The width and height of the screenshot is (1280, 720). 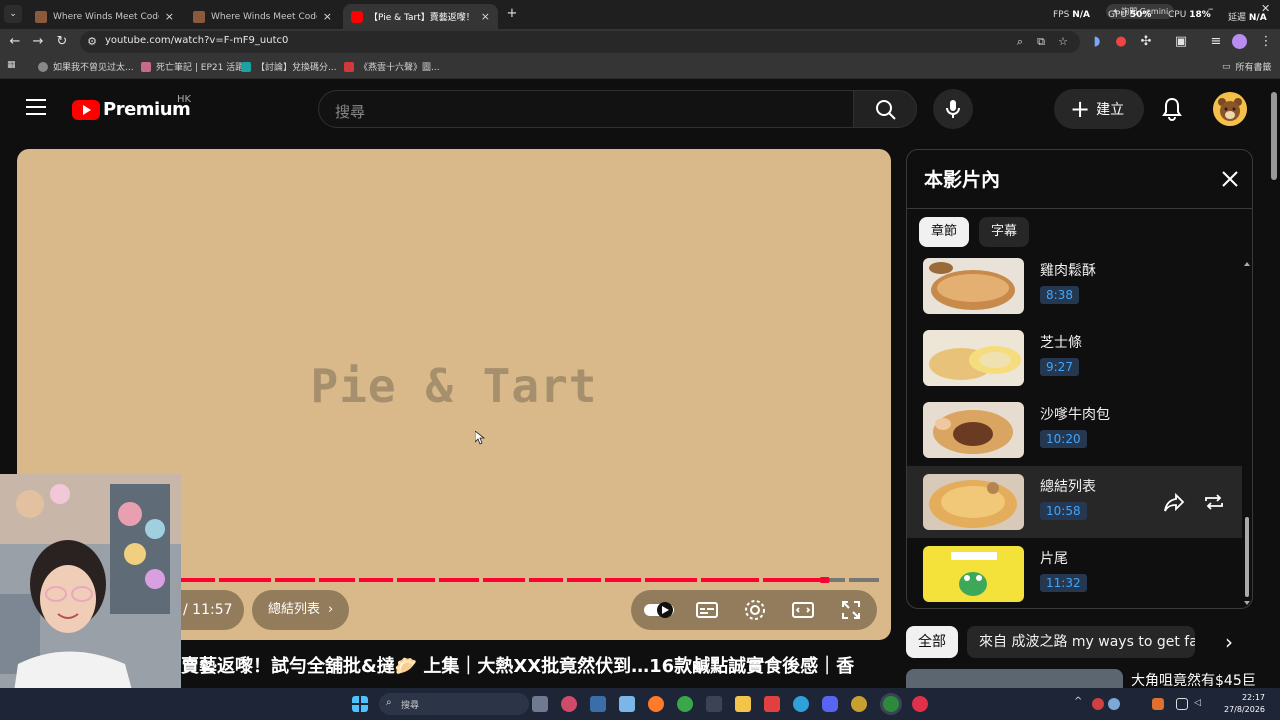 What do you see at coordinates (1193, 680) in the screenshot?
I see `recommendation-title: 大角咀竟然有$45巨` at bounding box center [1193, 680].